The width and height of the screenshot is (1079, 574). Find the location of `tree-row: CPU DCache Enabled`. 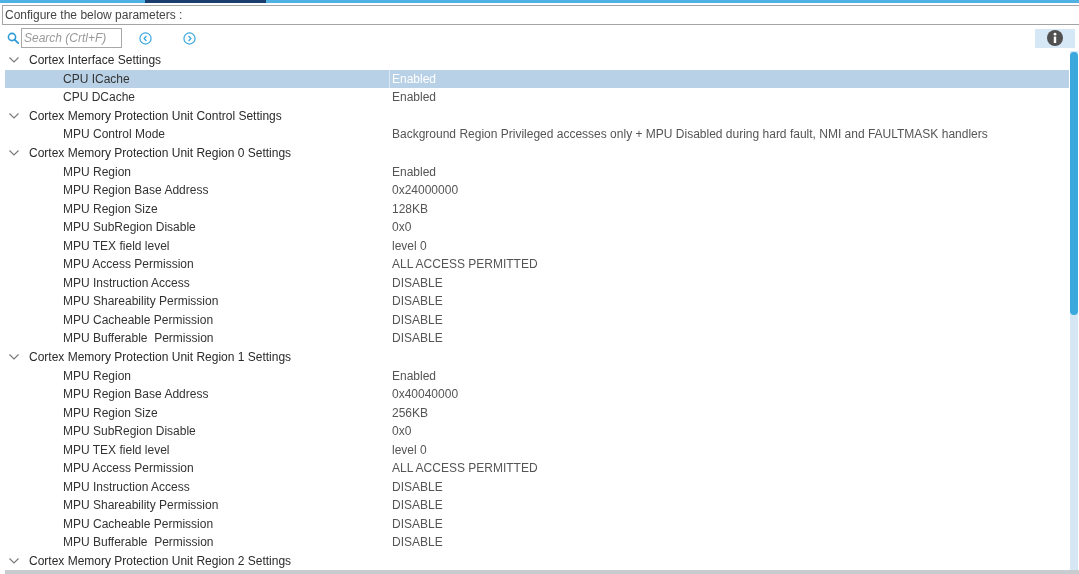

tree-row: CPU DCache Enabled is located at coordinates (537, 97).